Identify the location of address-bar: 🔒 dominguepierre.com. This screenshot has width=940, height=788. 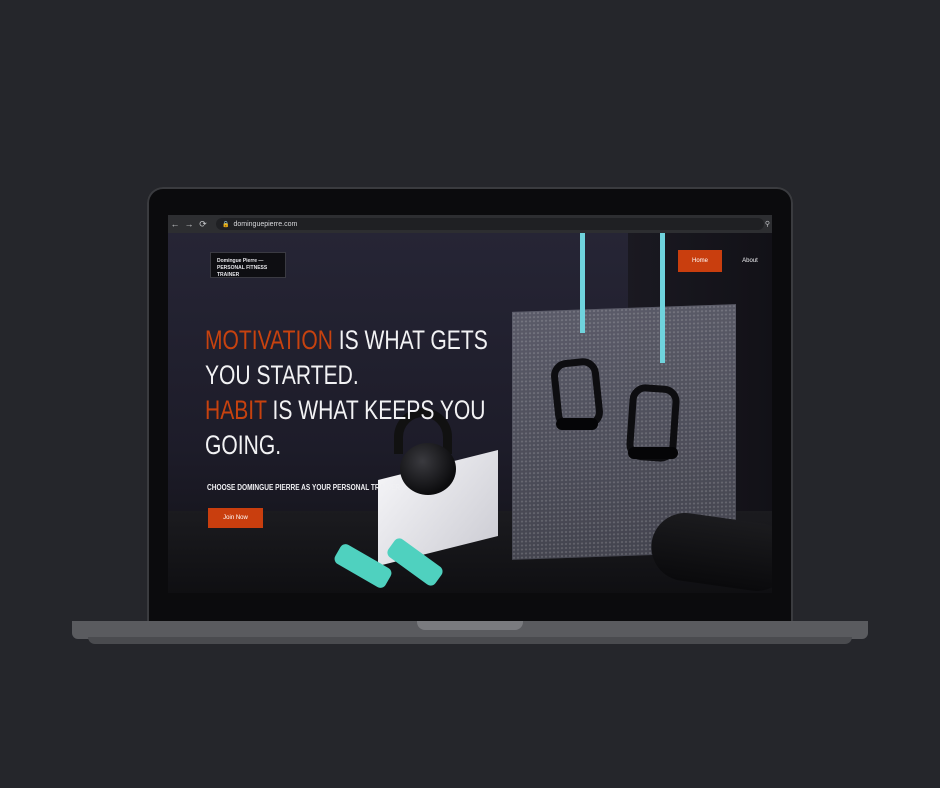
(490, 224).